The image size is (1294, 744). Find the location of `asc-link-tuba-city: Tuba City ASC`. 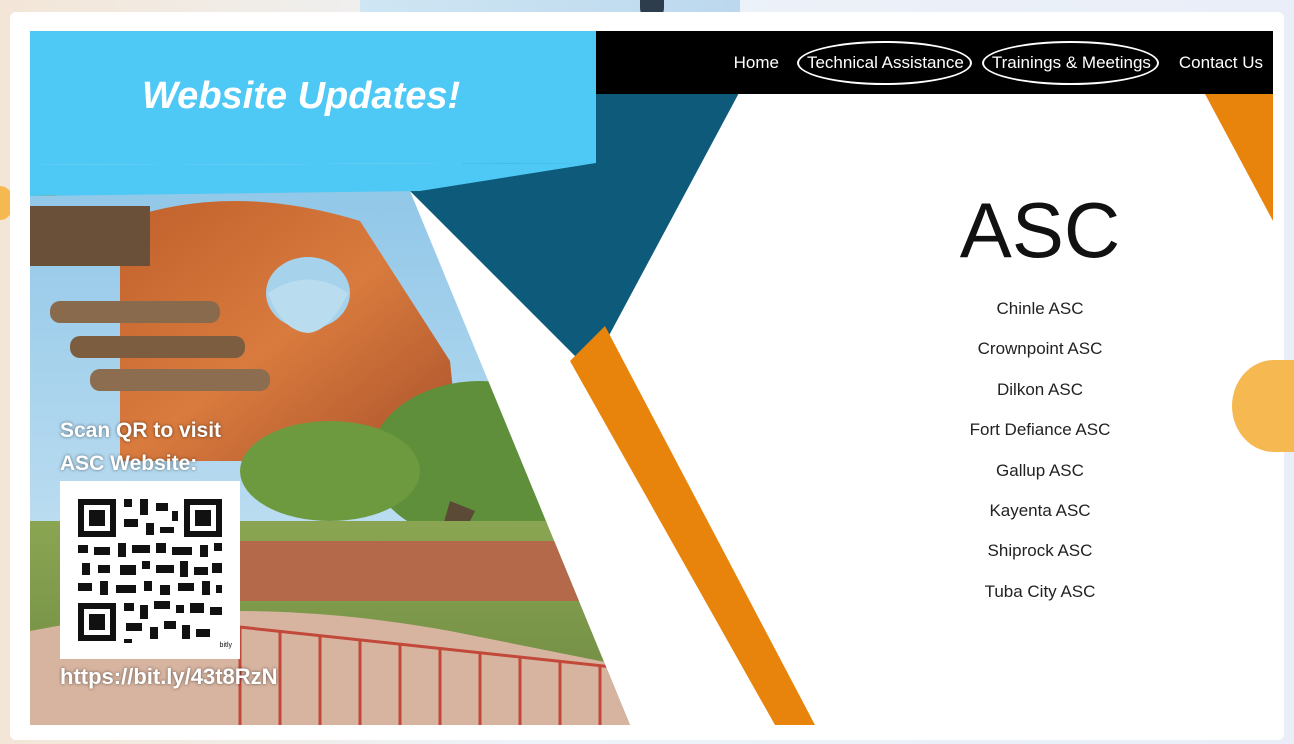

asc-link-tuba-city: Tuba City ASC is located at coordinates (1040, 592).